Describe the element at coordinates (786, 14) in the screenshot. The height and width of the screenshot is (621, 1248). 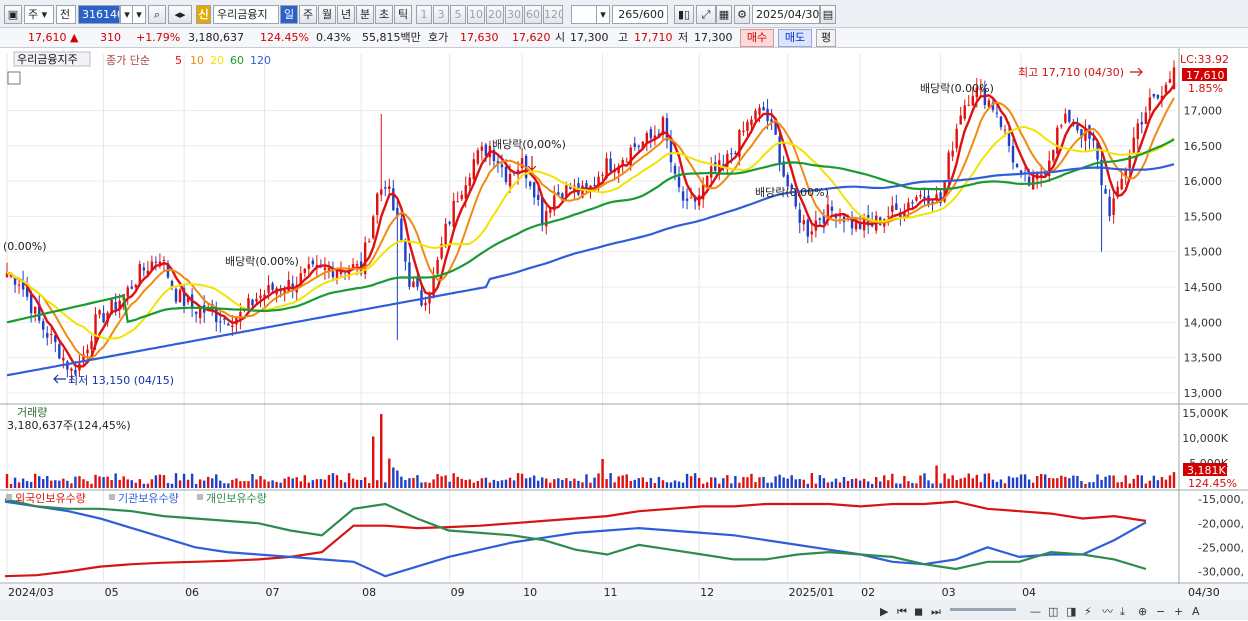
I see `date-input: 2025/04/30` at that location.